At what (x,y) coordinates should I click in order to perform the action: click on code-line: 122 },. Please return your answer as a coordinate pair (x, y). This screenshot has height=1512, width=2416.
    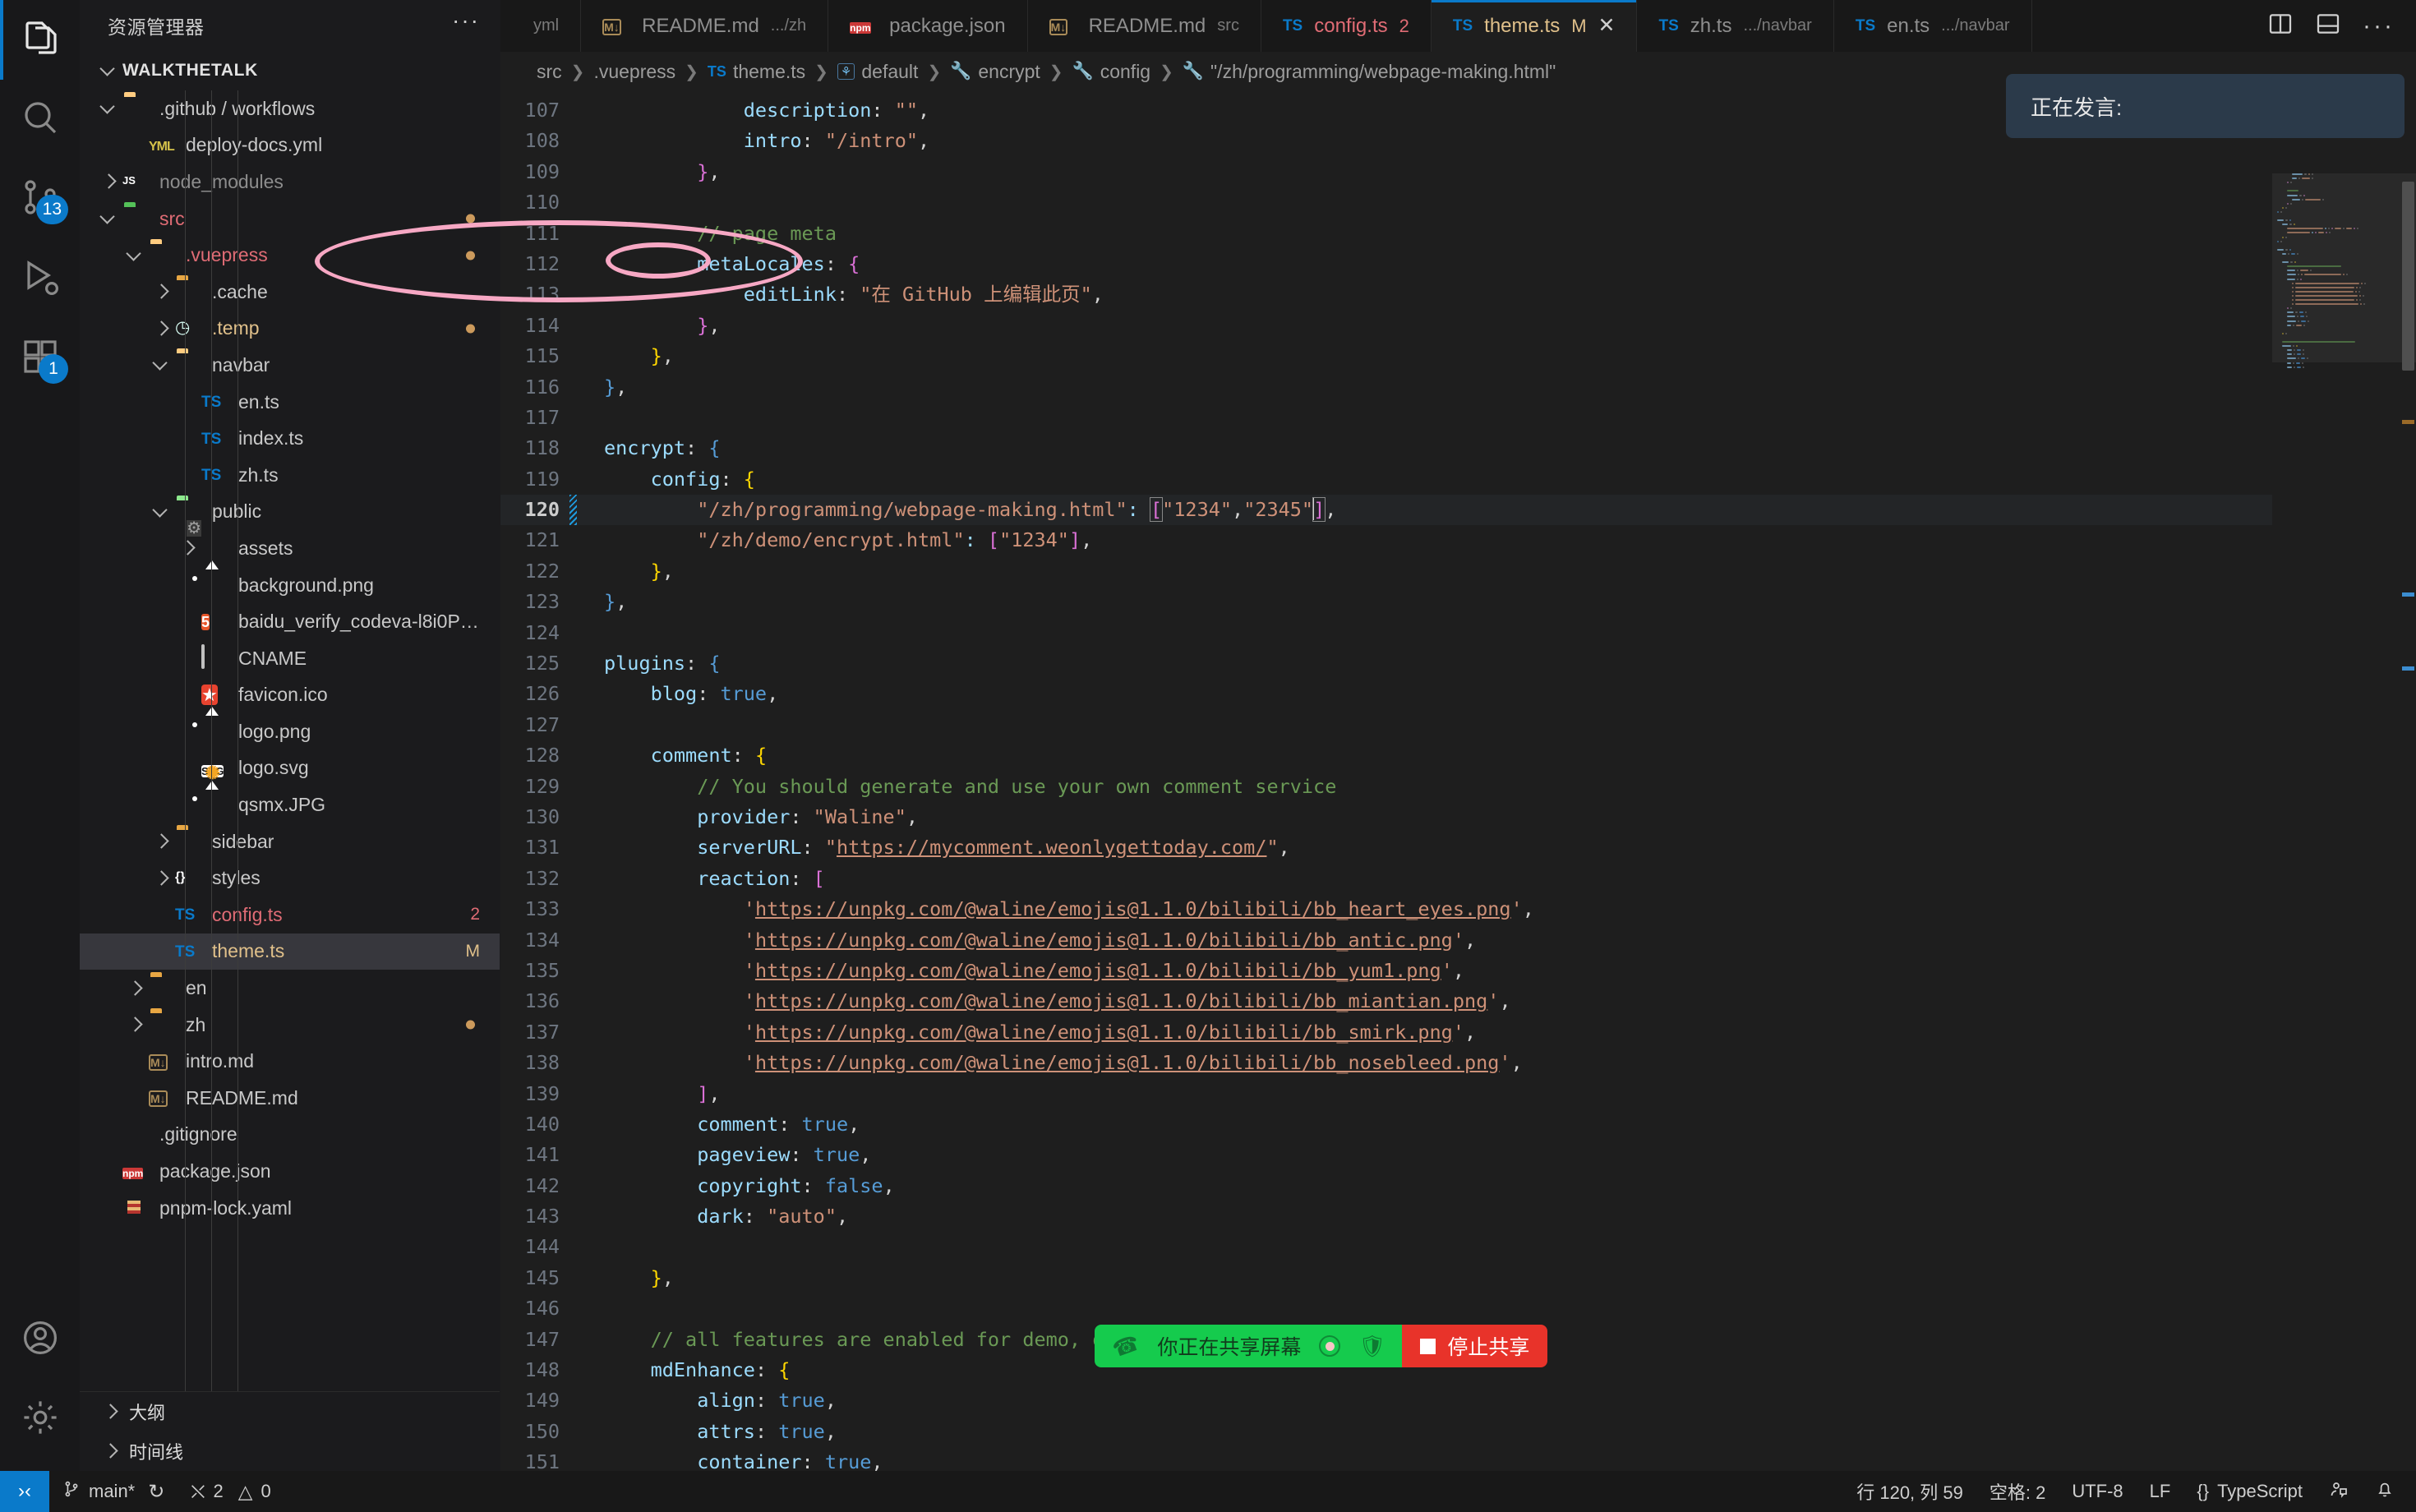
    Looking at the image, I should click on (1386, 571).